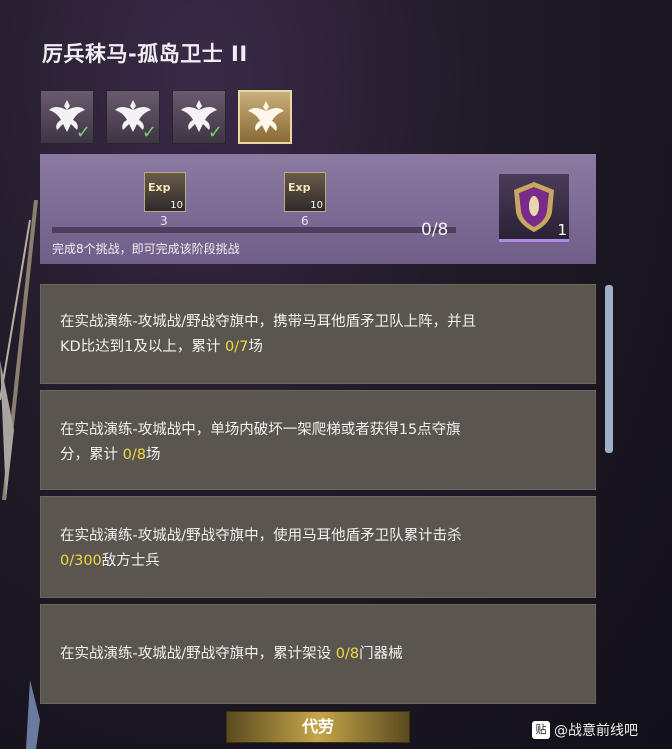 The width and height of the screenshot is (672, 749). What do you see at coordinates (260, 430) in the screenshot?
I see `challenge-text: 在实战演练-攻城战中，单场内破坏一架爬梯或者获得15点夺旗` at bounding box center [260, 430].